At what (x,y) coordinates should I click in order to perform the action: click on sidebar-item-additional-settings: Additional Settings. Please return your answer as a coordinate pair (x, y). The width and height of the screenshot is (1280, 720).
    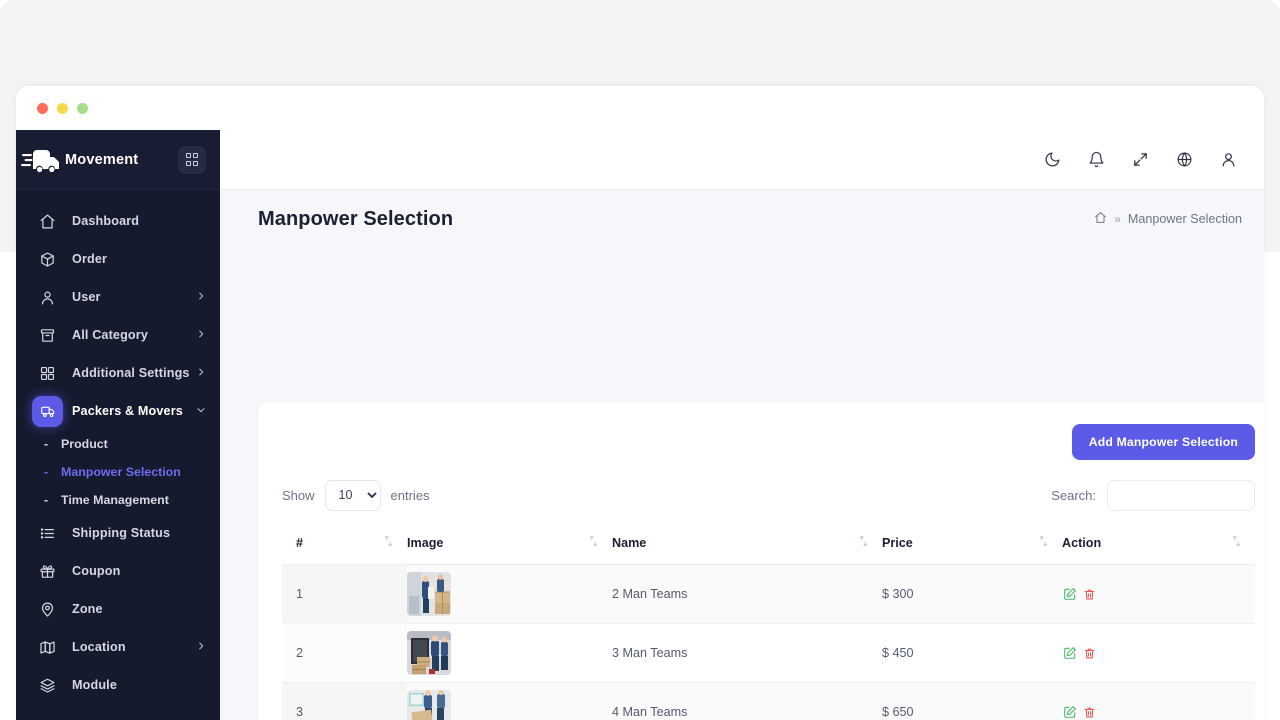
    Looking at the image, I should click on (118, 373).